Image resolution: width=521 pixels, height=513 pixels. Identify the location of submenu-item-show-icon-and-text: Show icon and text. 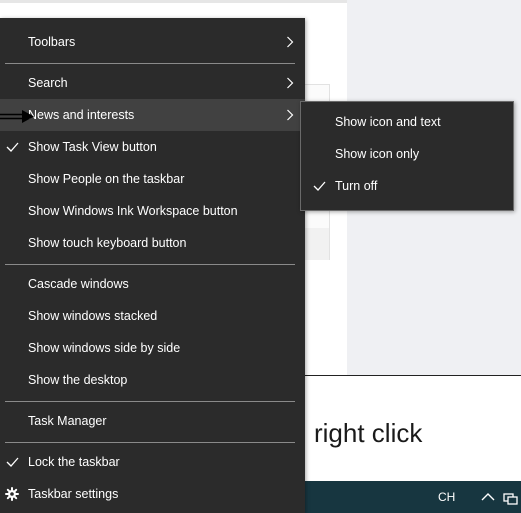
(407, 122).